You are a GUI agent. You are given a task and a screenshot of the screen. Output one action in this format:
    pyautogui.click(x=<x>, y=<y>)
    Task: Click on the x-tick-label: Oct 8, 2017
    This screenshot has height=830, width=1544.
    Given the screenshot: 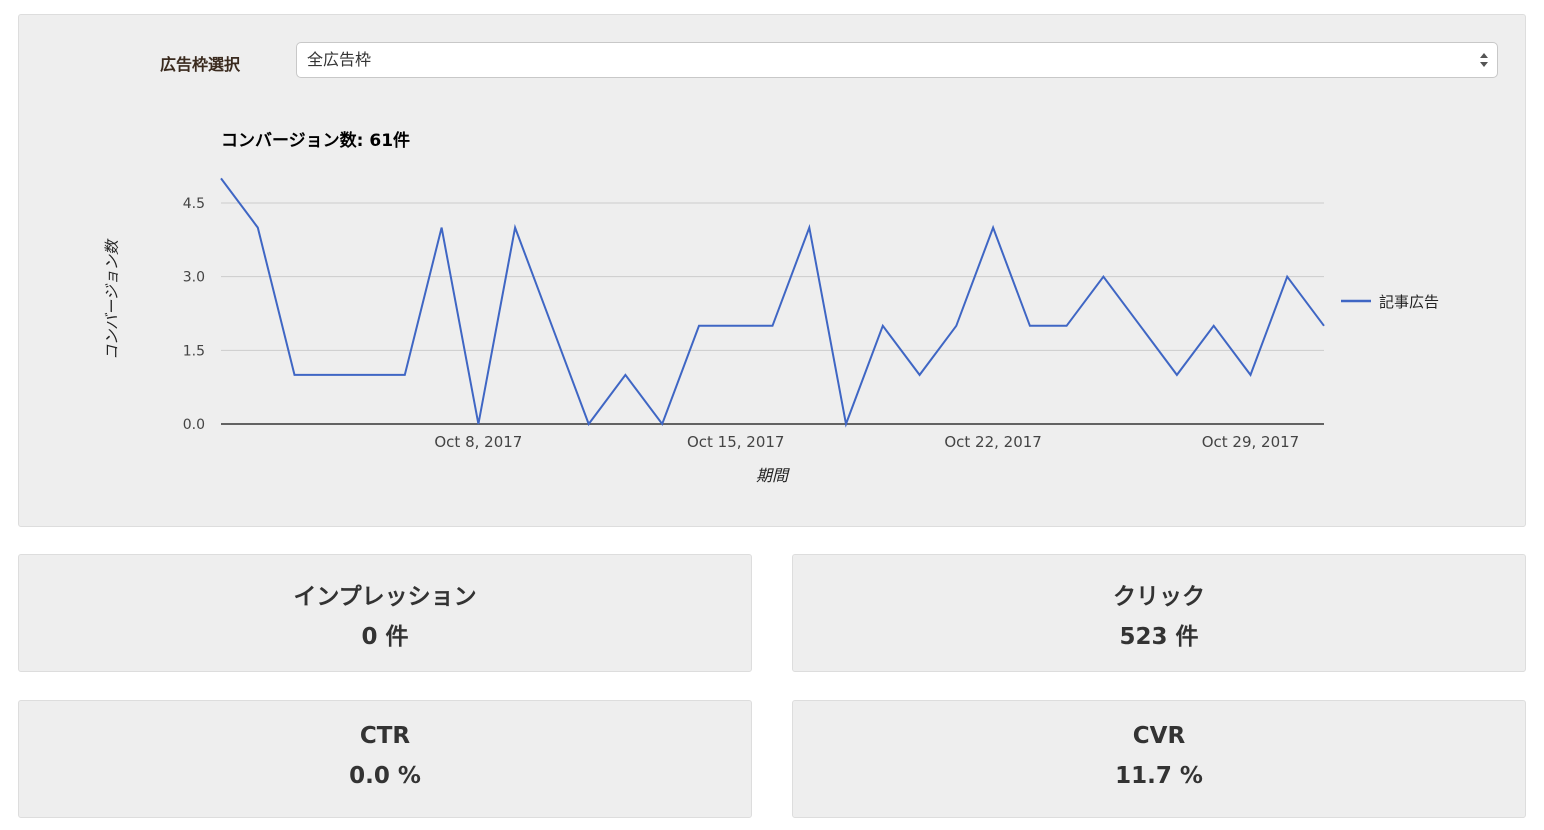 What is the action you would take?
    pyautogui.click(x=478, y=442)
    